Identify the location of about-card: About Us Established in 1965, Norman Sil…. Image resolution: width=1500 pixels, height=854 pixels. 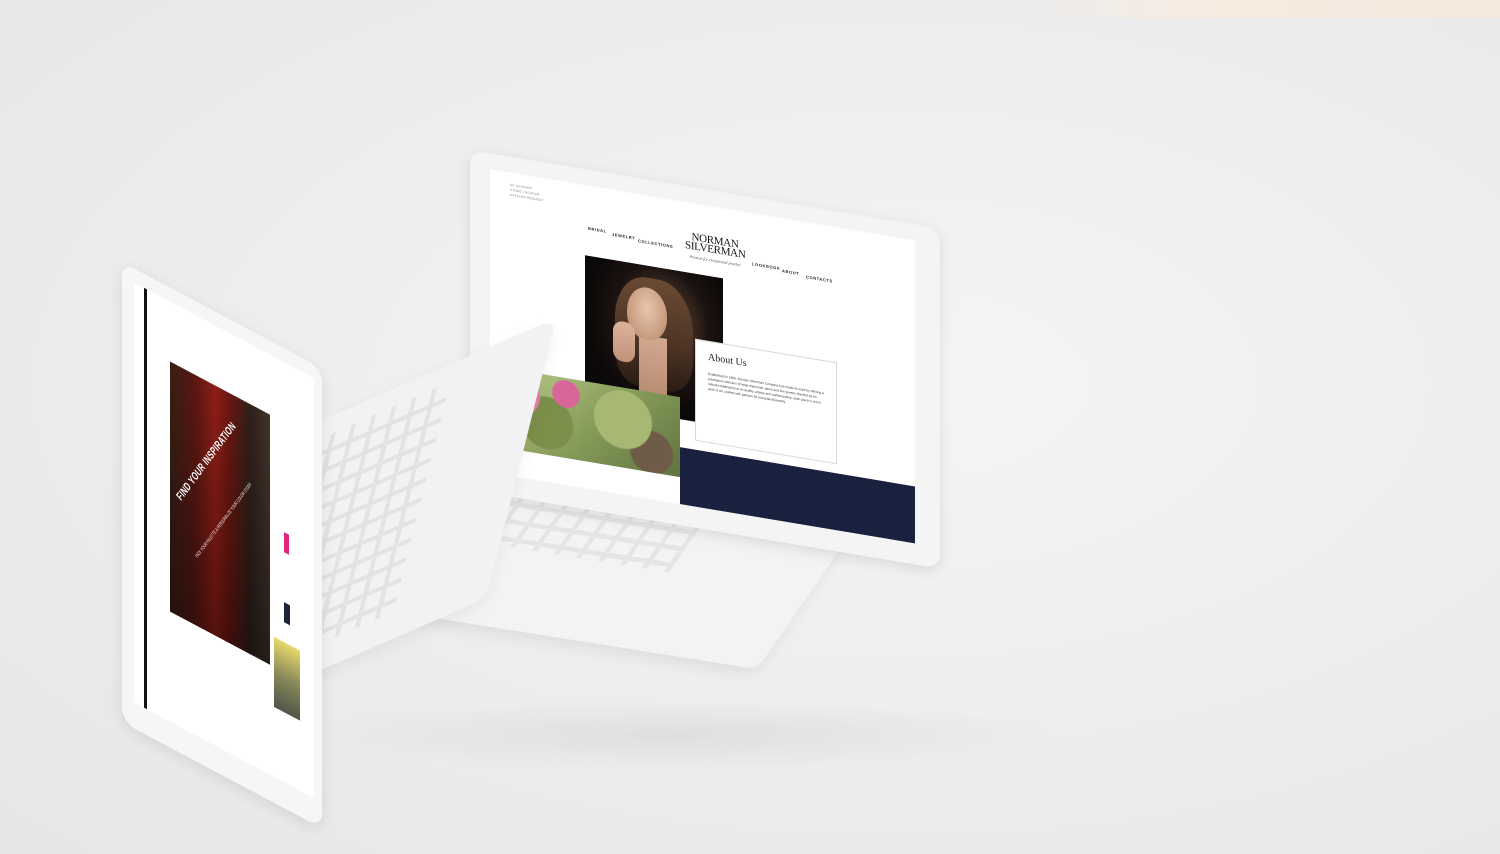
(766, 401).